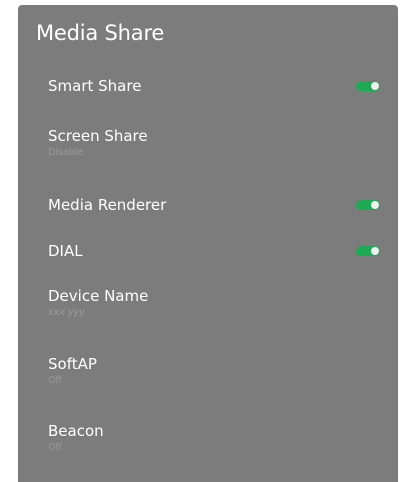  I want to click on dial-toggle, so click(368, 251).